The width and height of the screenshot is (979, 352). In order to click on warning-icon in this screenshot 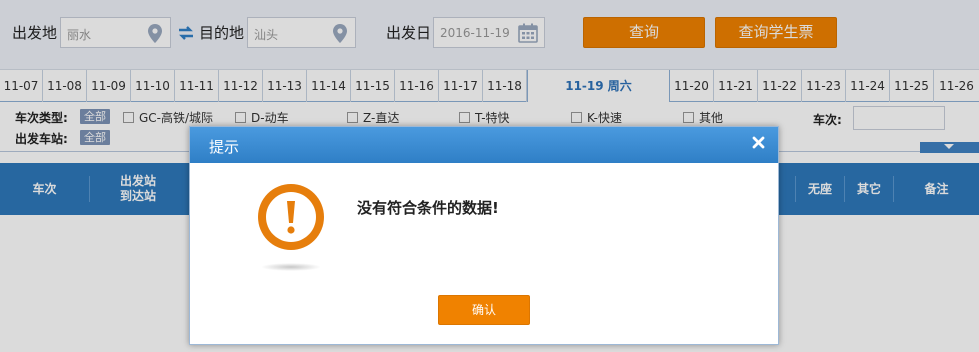, I will do `click(291, 227)`.